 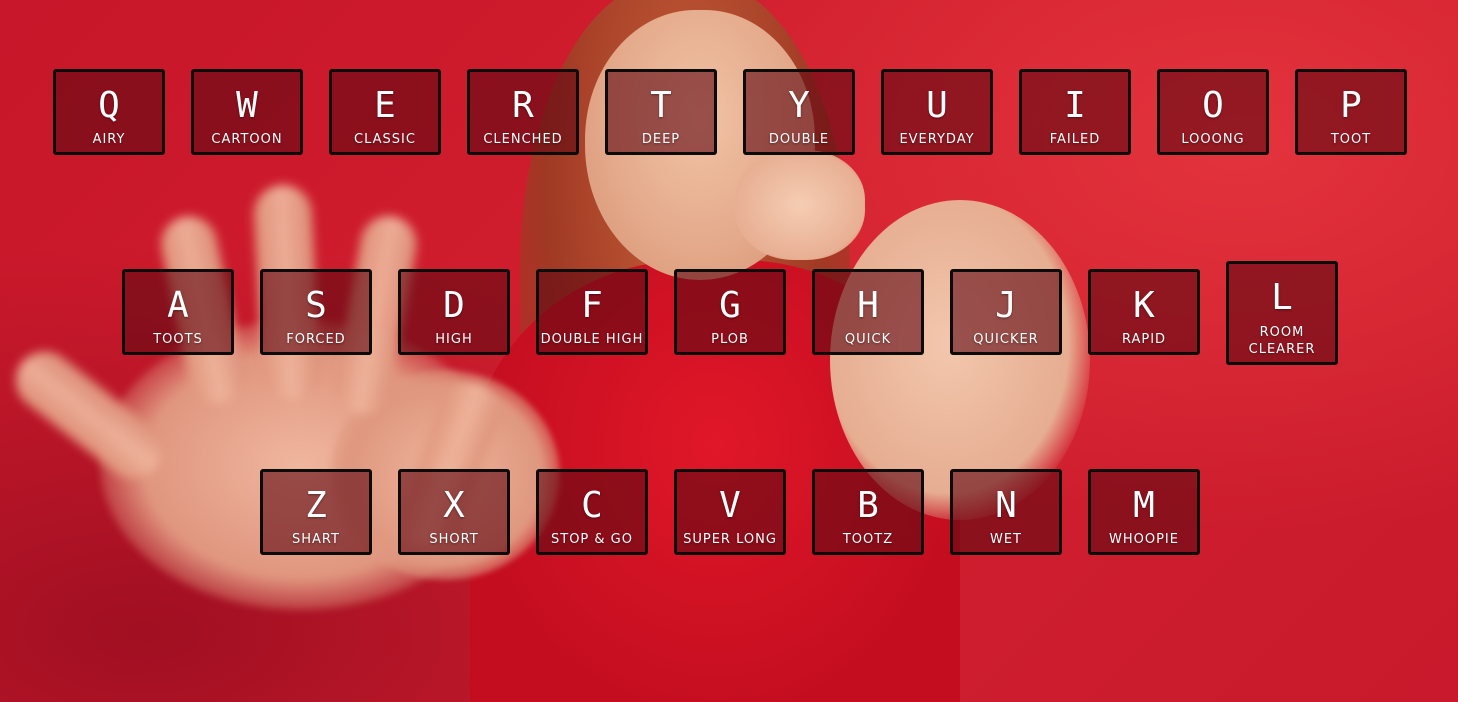 What do you see at coordinates (730, 539) in the screenshot?
I see `key-sound-label: SUPER LONG` at bounding box center [730, 539].